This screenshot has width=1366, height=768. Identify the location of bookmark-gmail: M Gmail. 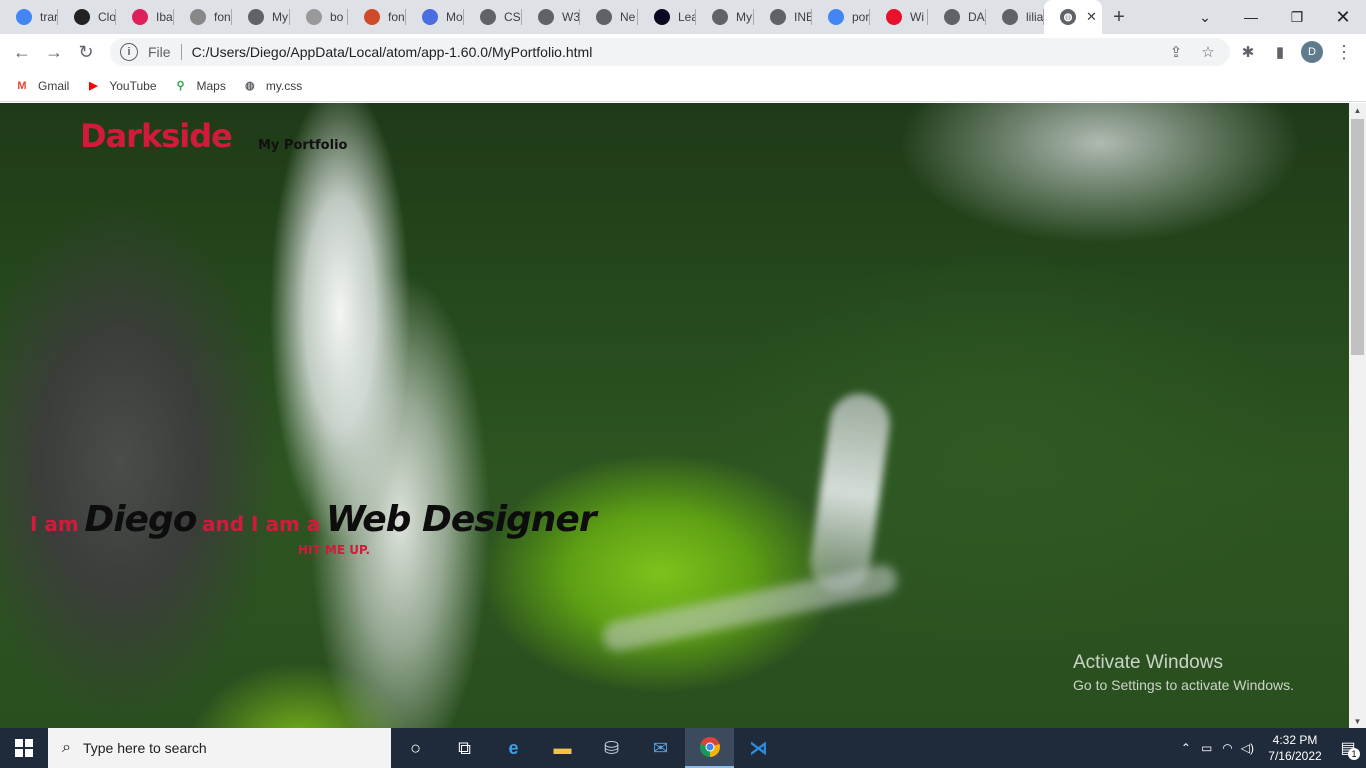
(41, 86).